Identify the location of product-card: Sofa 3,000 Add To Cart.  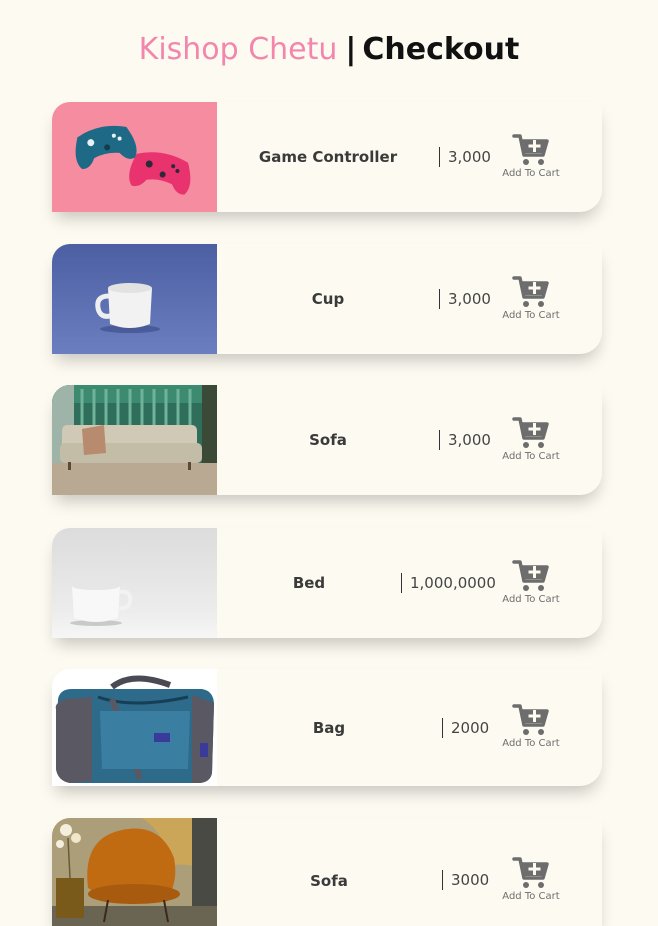
(327, 440).